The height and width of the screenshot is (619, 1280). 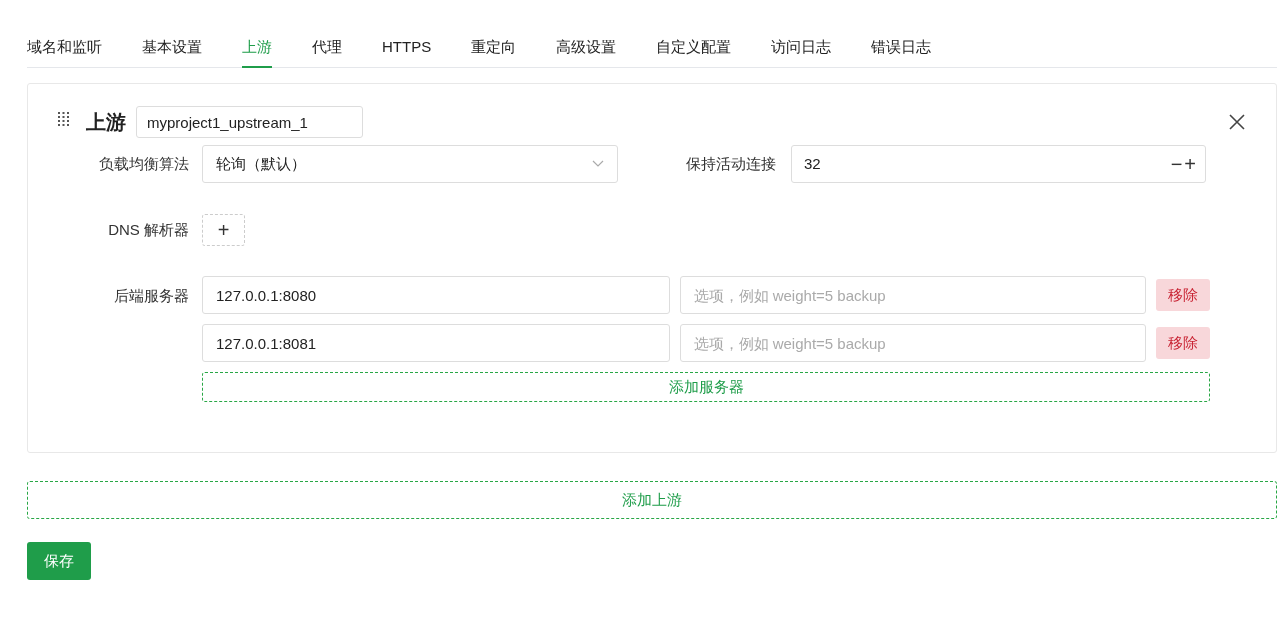 What do you see at coordinates (223, 230) in the screenshot?
I see `add-dns-button: +` at bounding box center [223, 230].